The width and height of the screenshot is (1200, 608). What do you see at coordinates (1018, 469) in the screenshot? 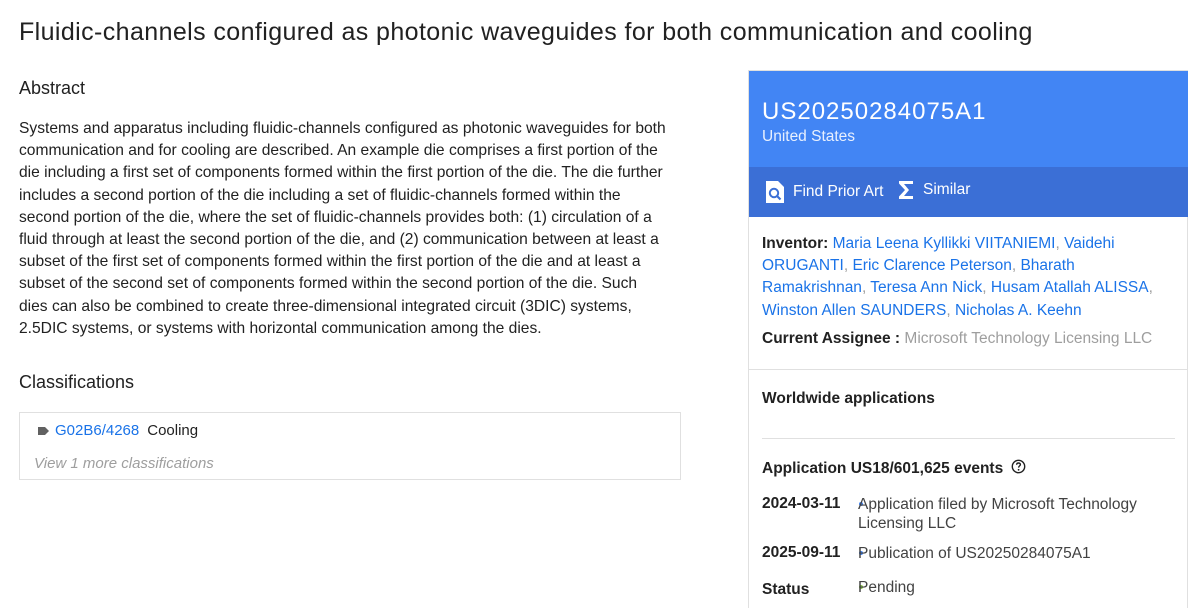
I see `help-icon` at bounding box center [1018, 469].